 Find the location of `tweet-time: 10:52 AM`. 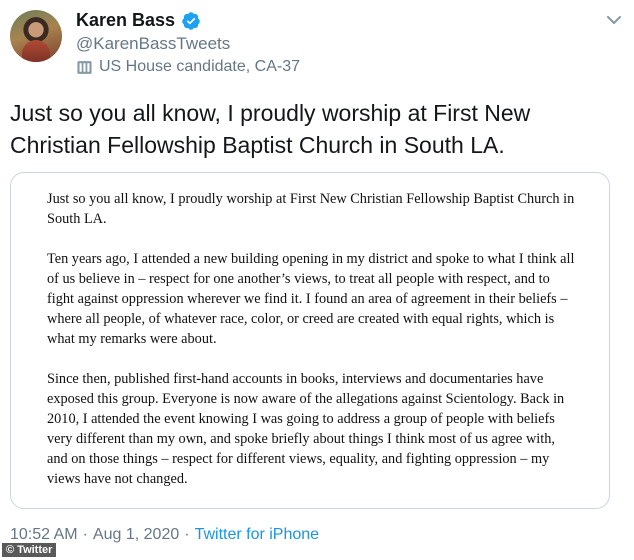

tweet-time: 10:52 AM is located at coordinates (44, 535).